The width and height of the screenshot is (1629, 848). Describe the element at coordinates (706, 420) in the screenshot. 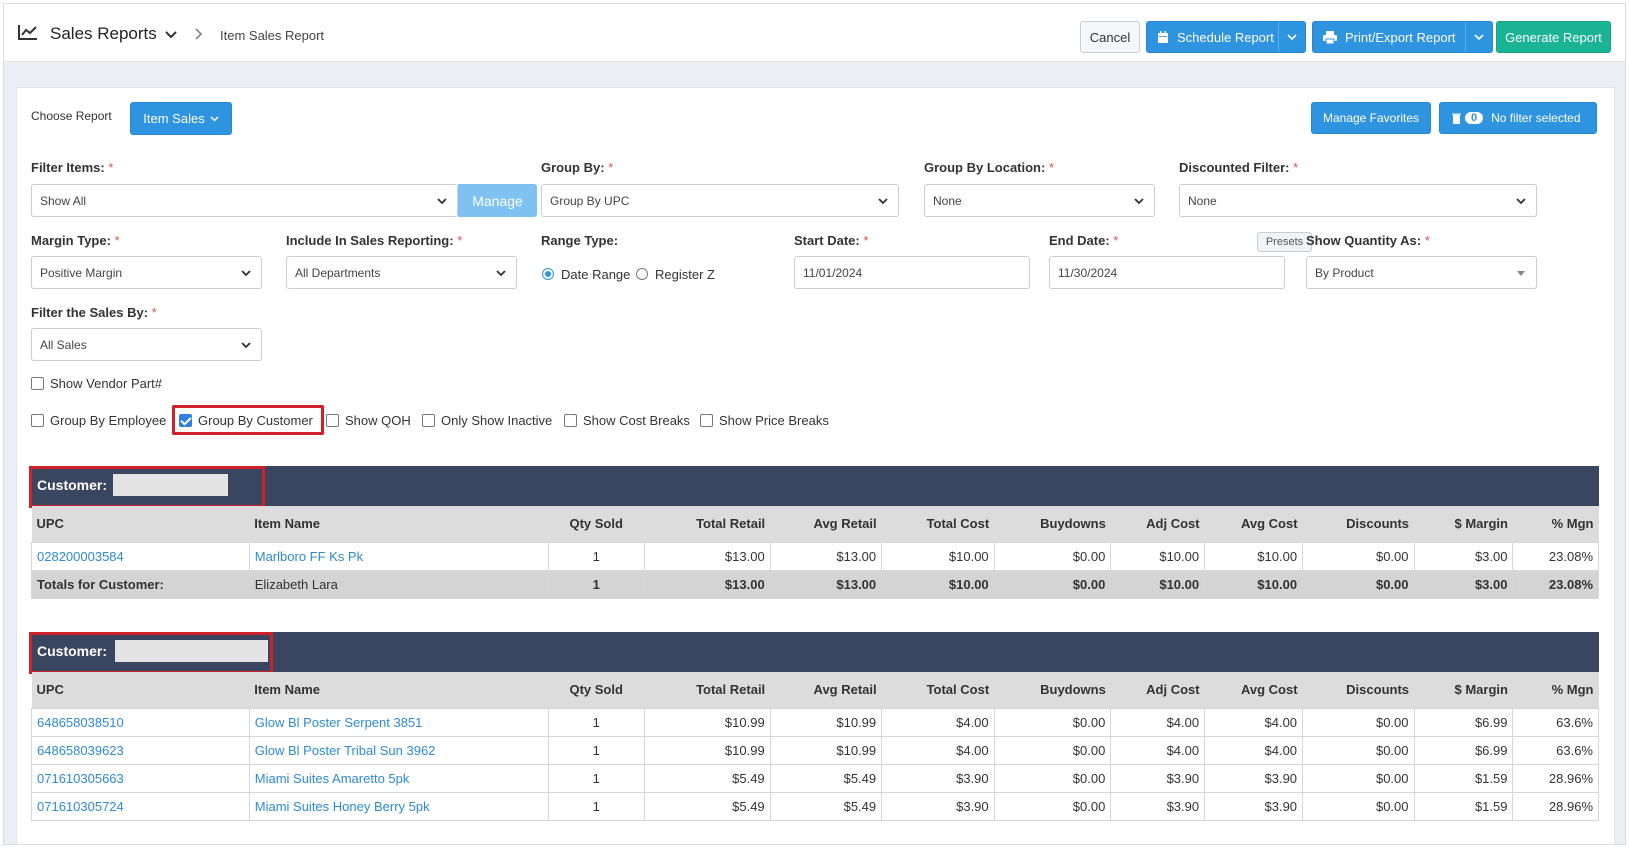

I see `show-price-breaks-checkbox` at that location.